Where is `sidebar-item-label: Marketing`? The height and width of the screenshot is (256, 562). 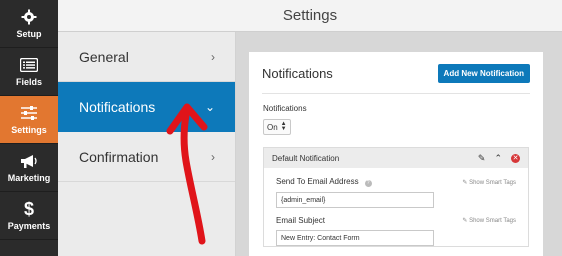 sidebar-item-label: Marketing is located at coordinates (29, 178).